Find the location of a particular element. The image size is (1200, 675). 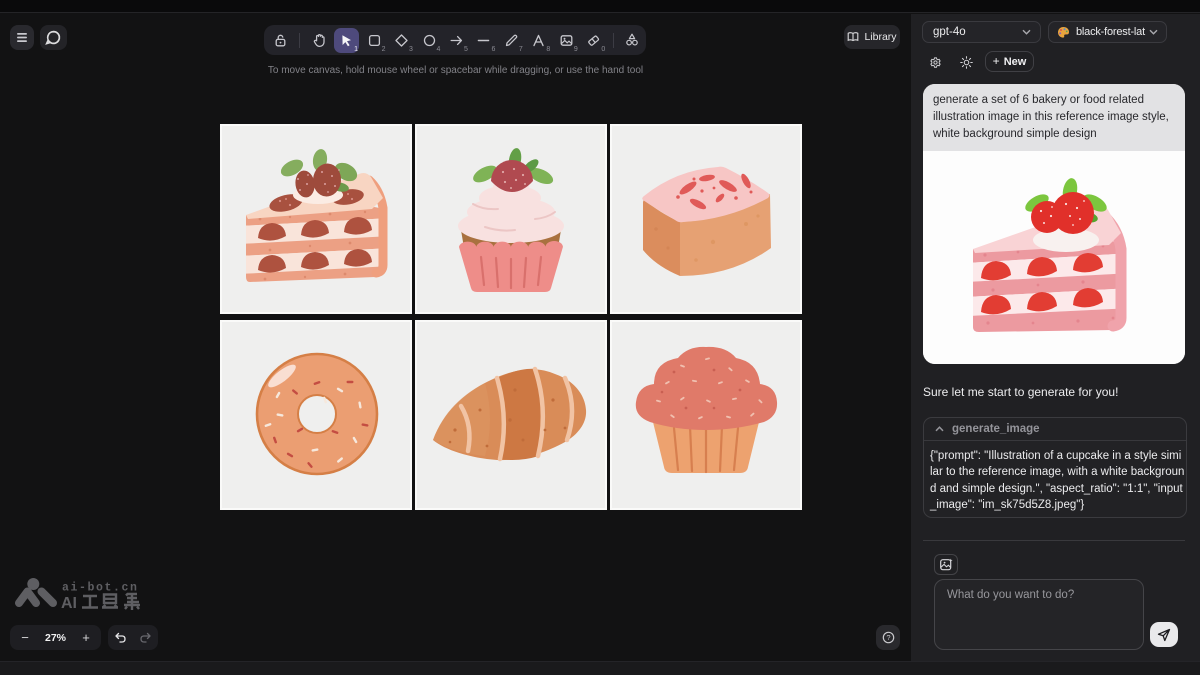

svg-text: AI is located at coordinates (69, 603).